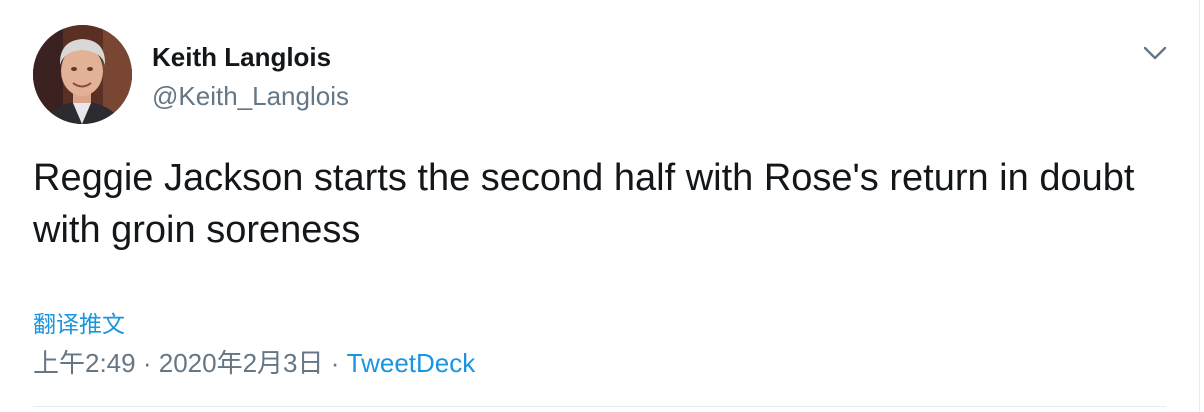 Image resolution: width=1204 pixels, height=412 pixels. Describe the element at coordinates (84, 363) in the screenshot. I see `tweet-time: 上午2:49` at that location.